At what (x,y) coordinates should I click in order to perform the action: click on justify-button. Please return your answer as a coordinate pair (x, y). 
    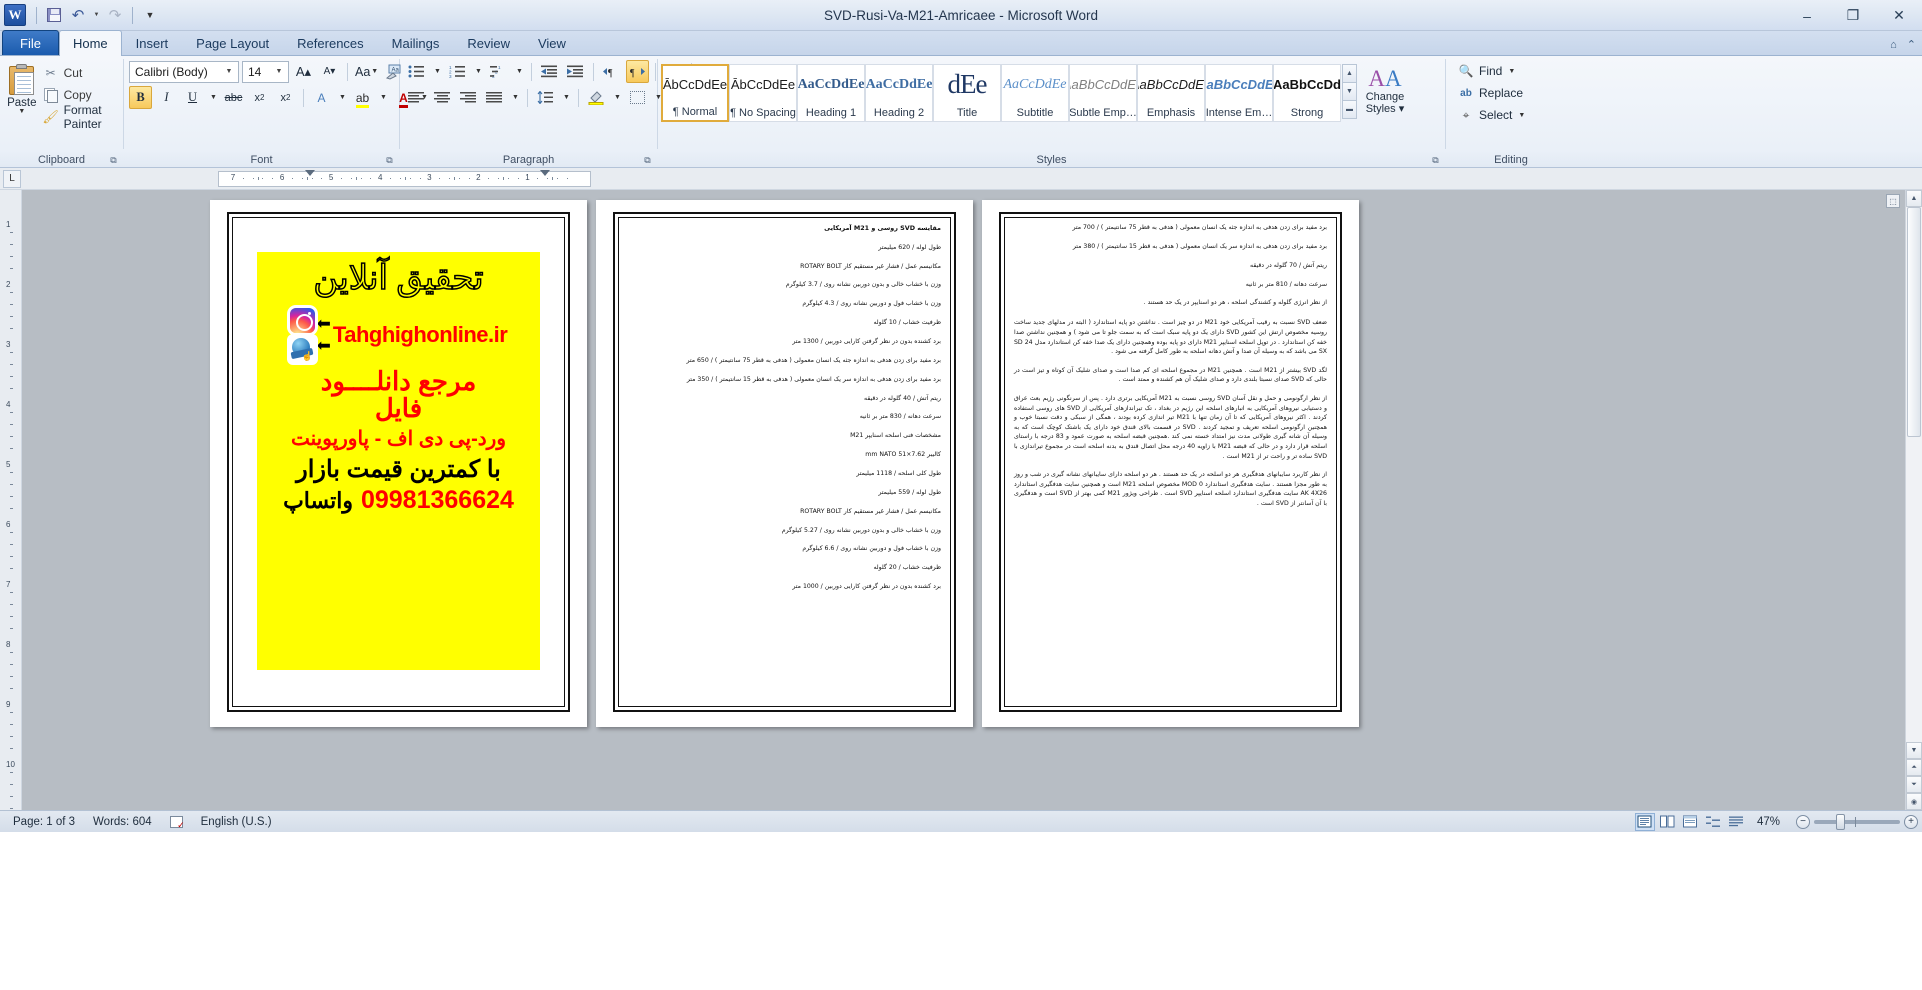
    Looking at the image, I should click on (494, 97).